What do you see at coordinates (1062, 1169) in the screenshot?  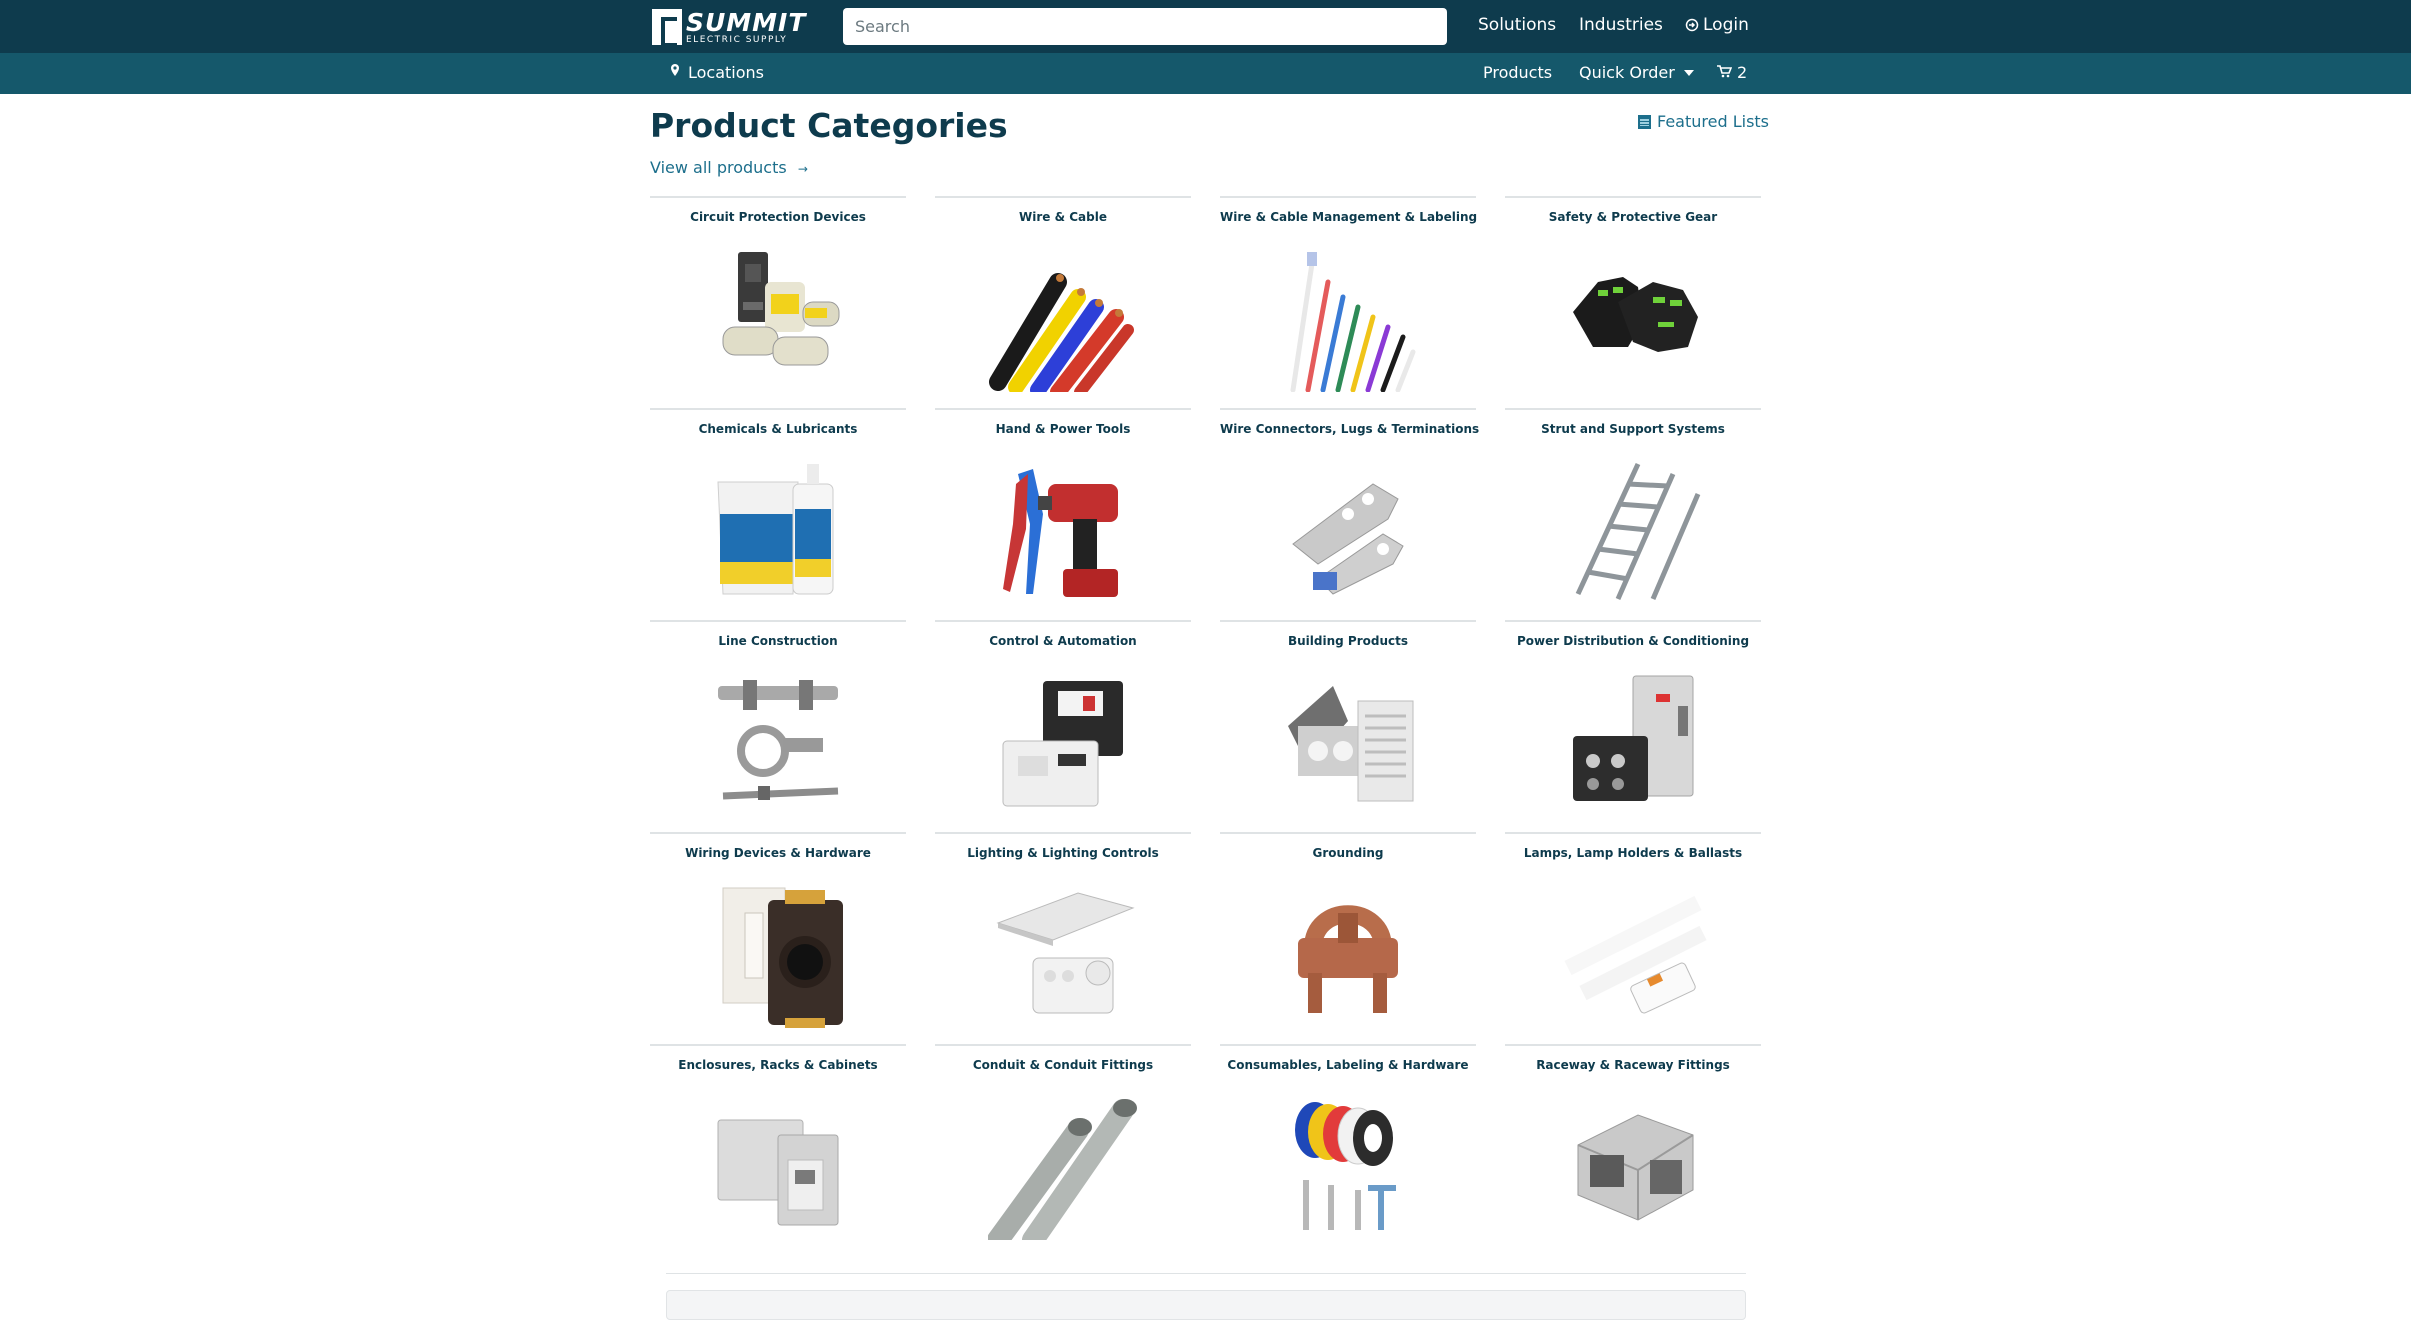 I see `conduit-icon` at bounding box center [1062, 1169].